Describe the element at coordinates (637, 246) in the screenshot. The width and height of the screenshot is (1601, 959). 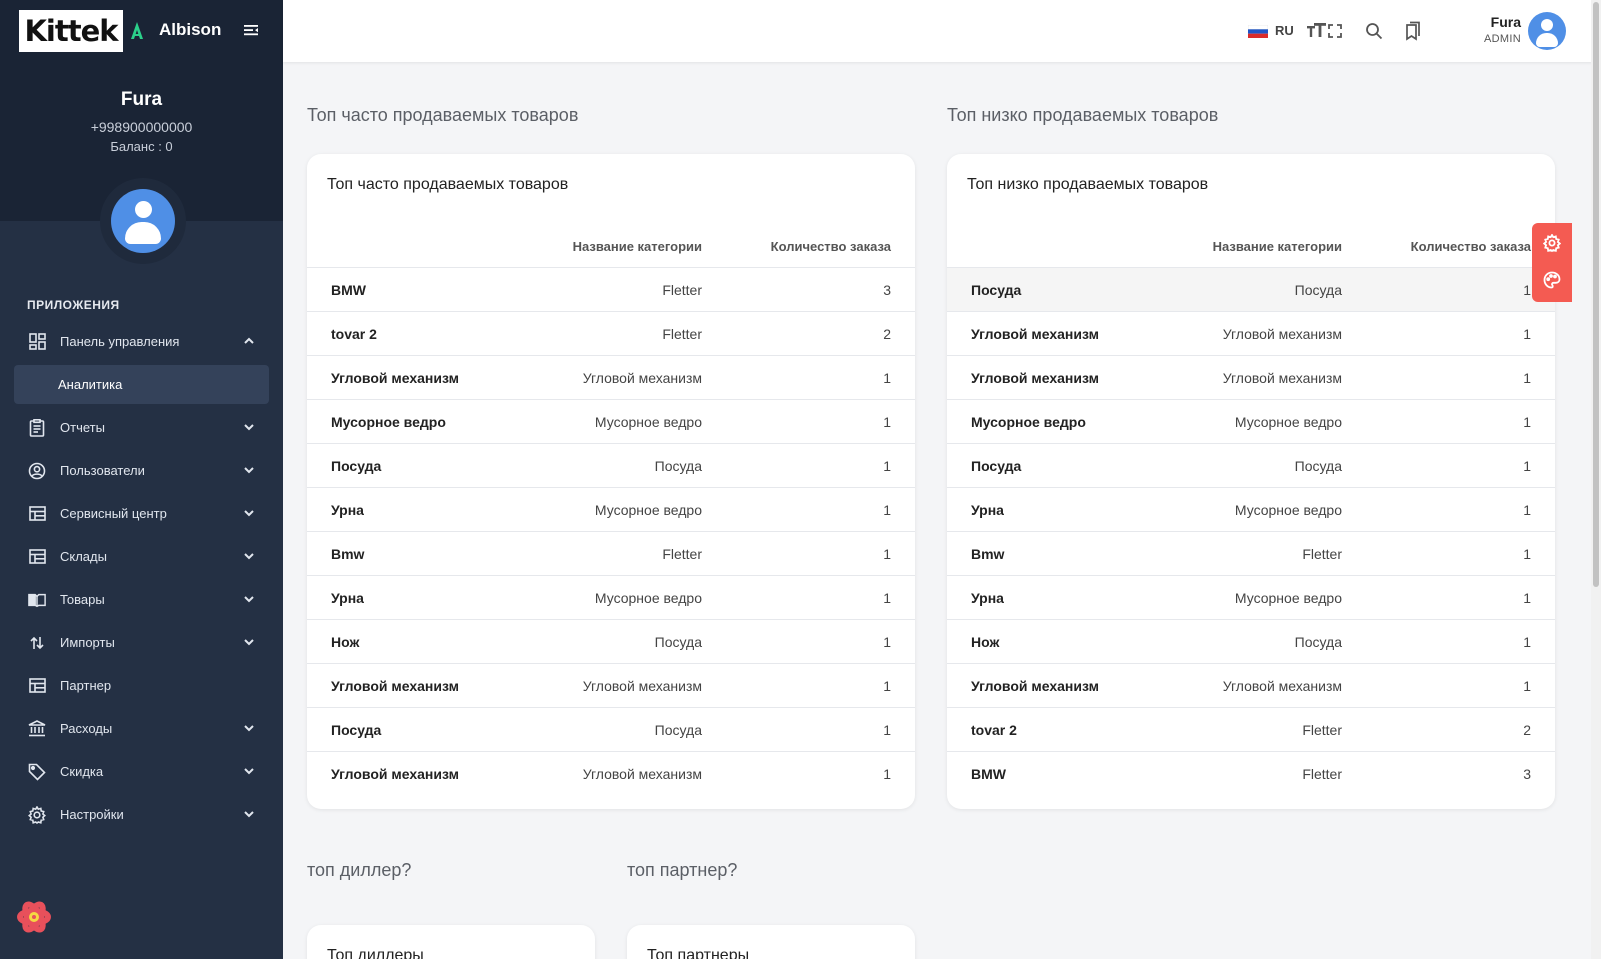
I see `column-header-category: Название категории` at that location.